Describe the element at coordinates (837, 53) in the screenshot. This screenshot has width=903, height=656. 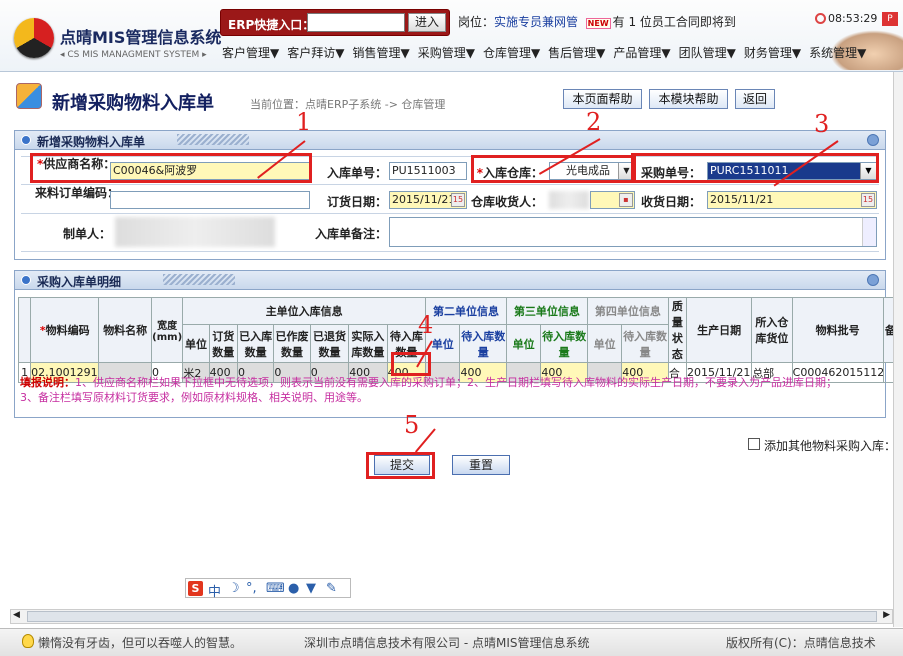
I see `nav-system: 系统管理▼` at that location.